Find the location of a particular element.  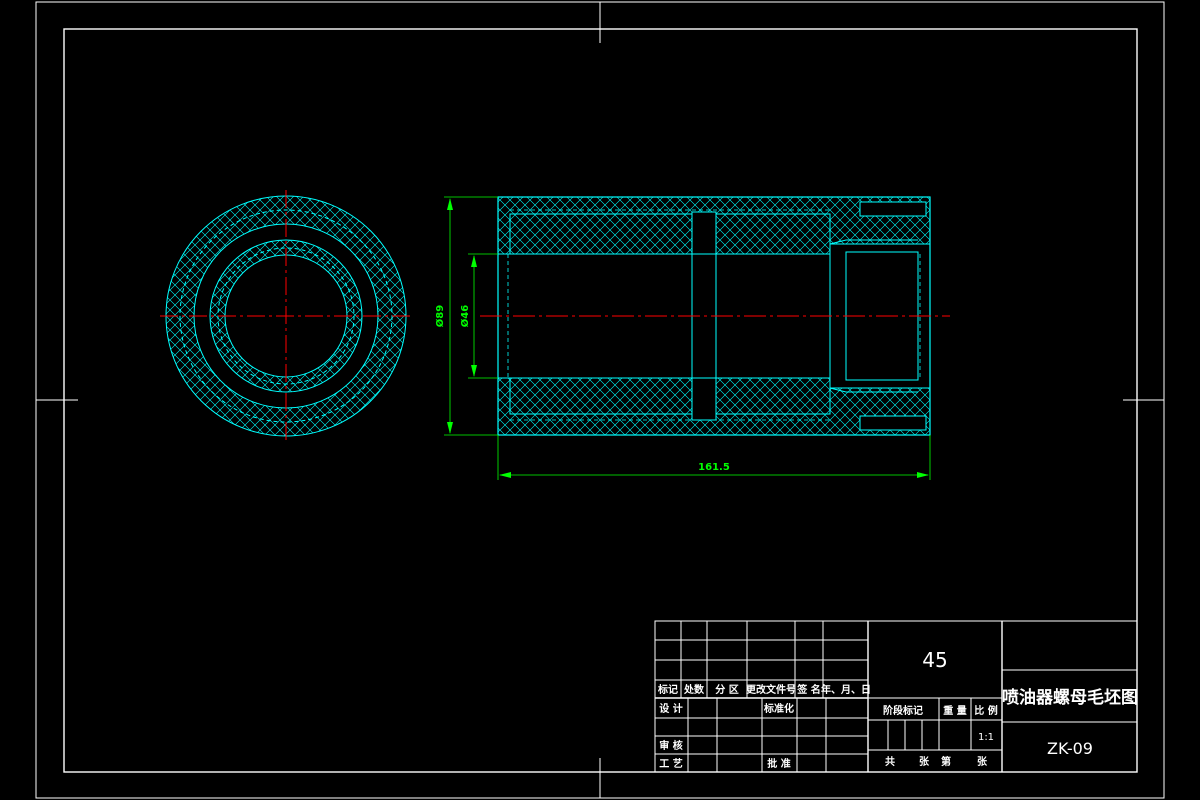

footer-sheets1: 张 is located at coordinates (924, 761).